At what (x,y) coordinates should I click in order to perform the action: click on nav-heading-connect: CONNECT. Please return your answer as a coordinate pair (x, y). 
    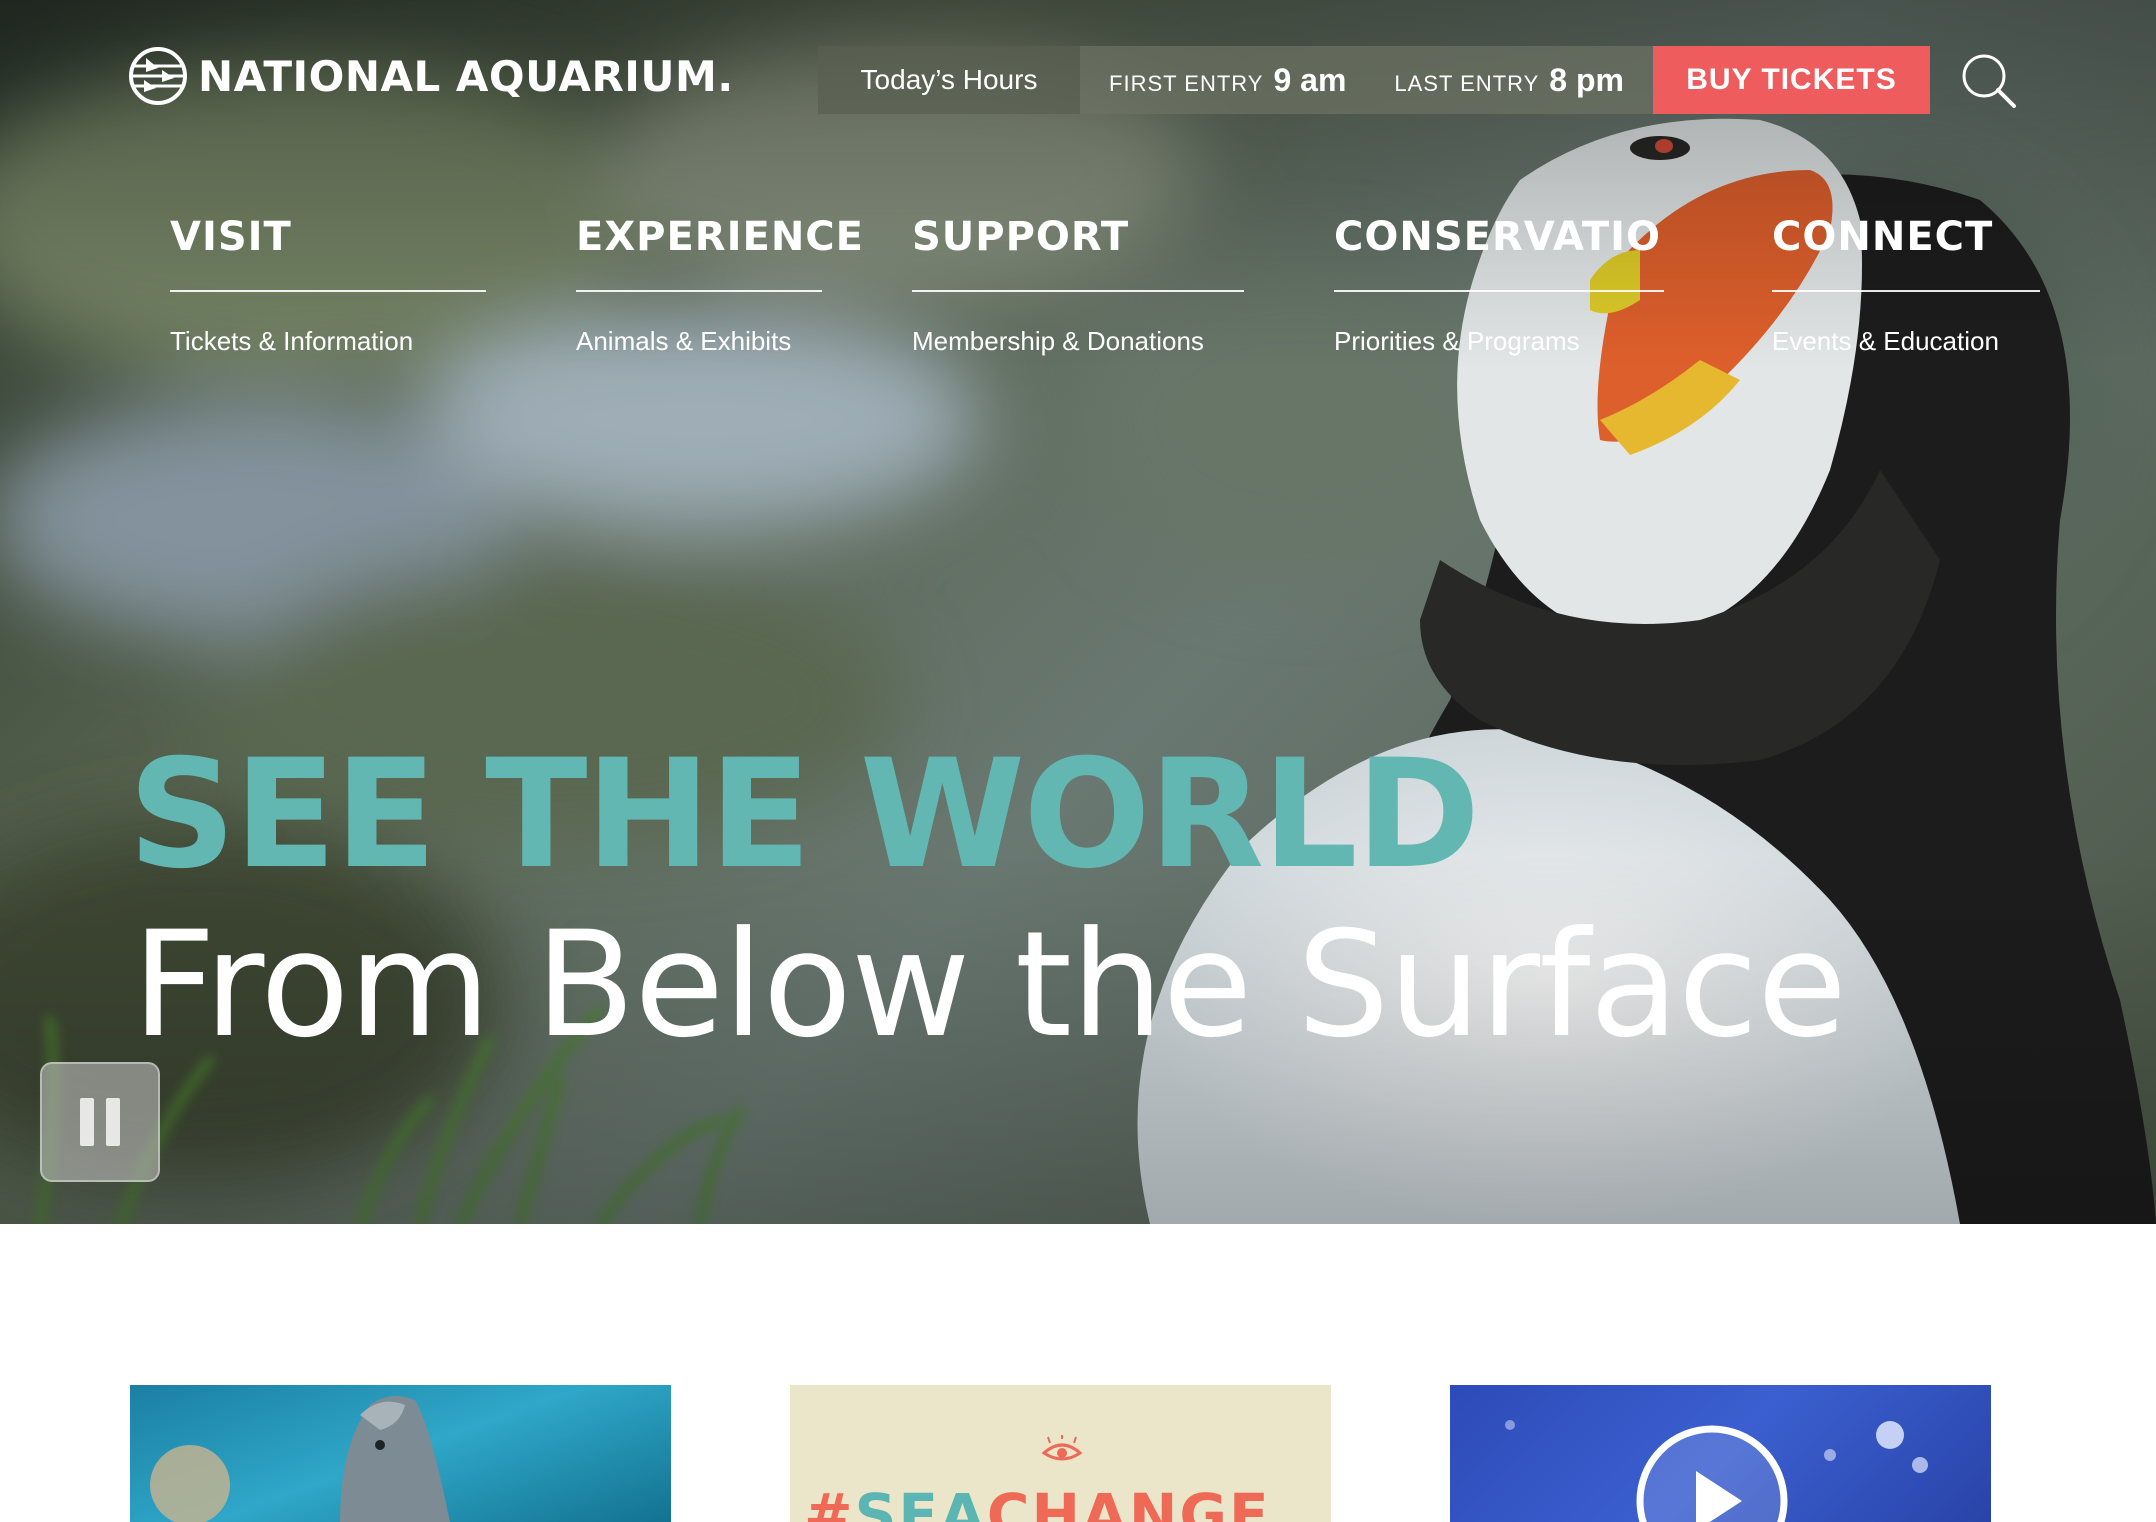
    Looking at the image, I should click on (1906, 253).